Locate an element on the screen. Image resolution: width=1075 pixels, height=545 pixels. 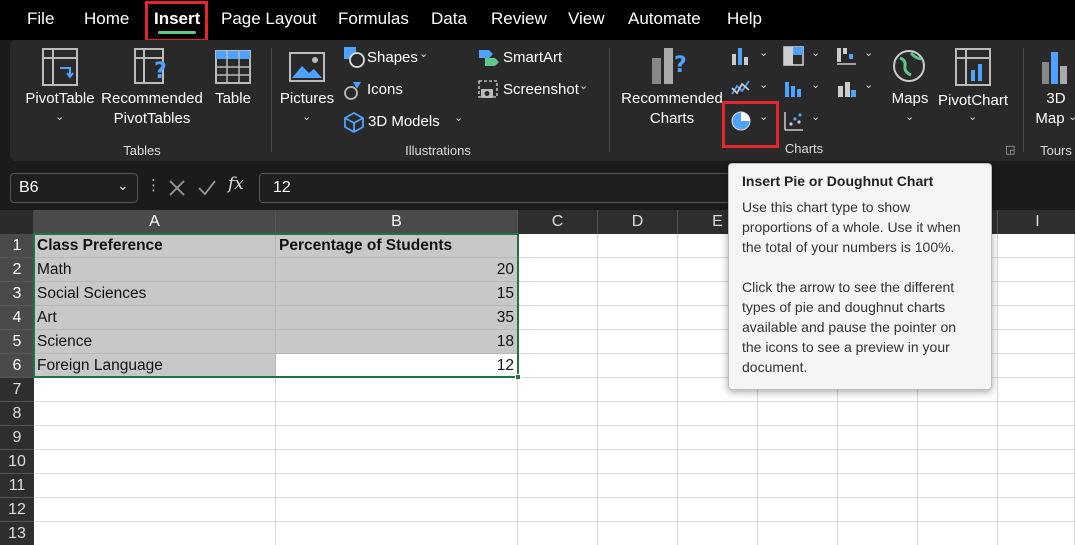
table-icon is located at coordinates (233, 67).